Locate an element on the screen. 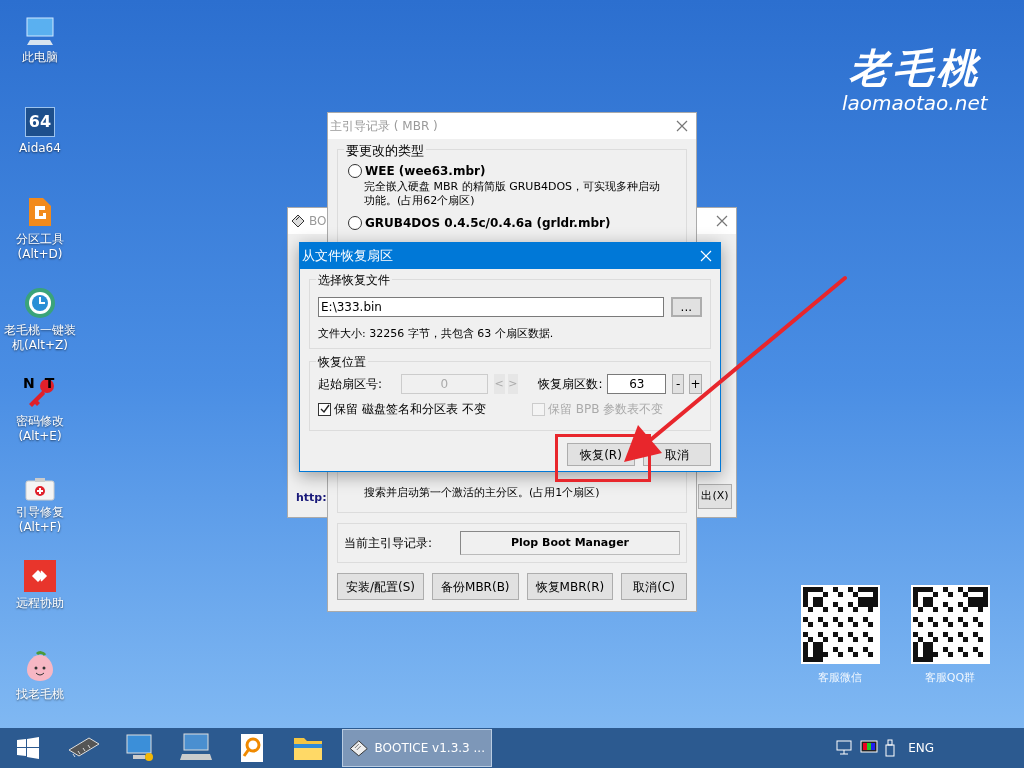 The image size is (1024, 768). field-label: 当前主引导记录: is located at coordinates (389, 543).